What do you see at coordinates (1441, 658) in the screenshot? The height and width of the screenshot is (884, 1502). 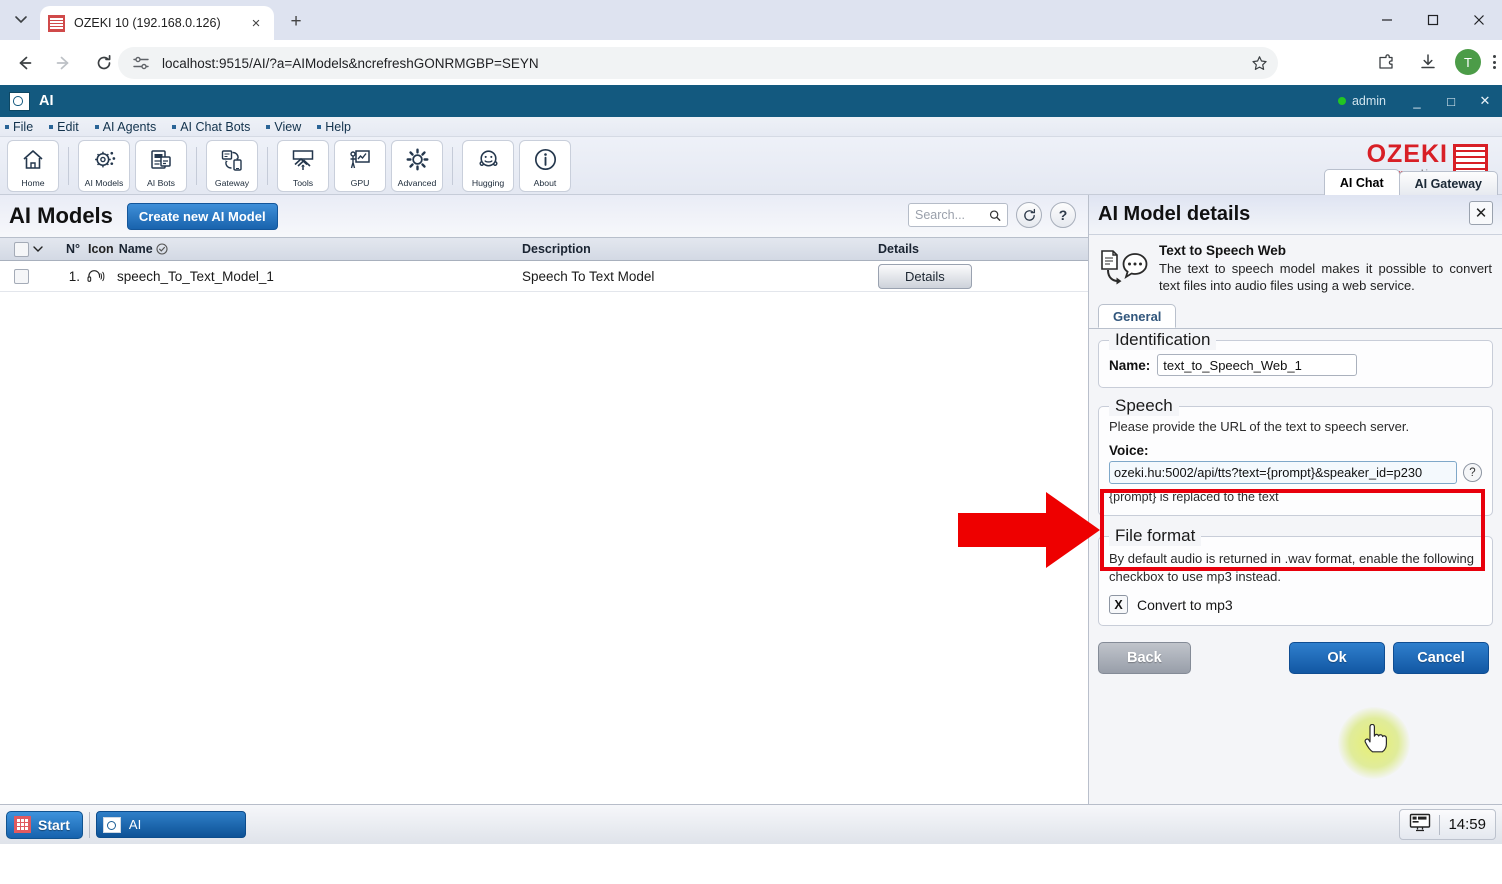 I see `cancel-button: Cancel` at bounding box center [1441, 658].